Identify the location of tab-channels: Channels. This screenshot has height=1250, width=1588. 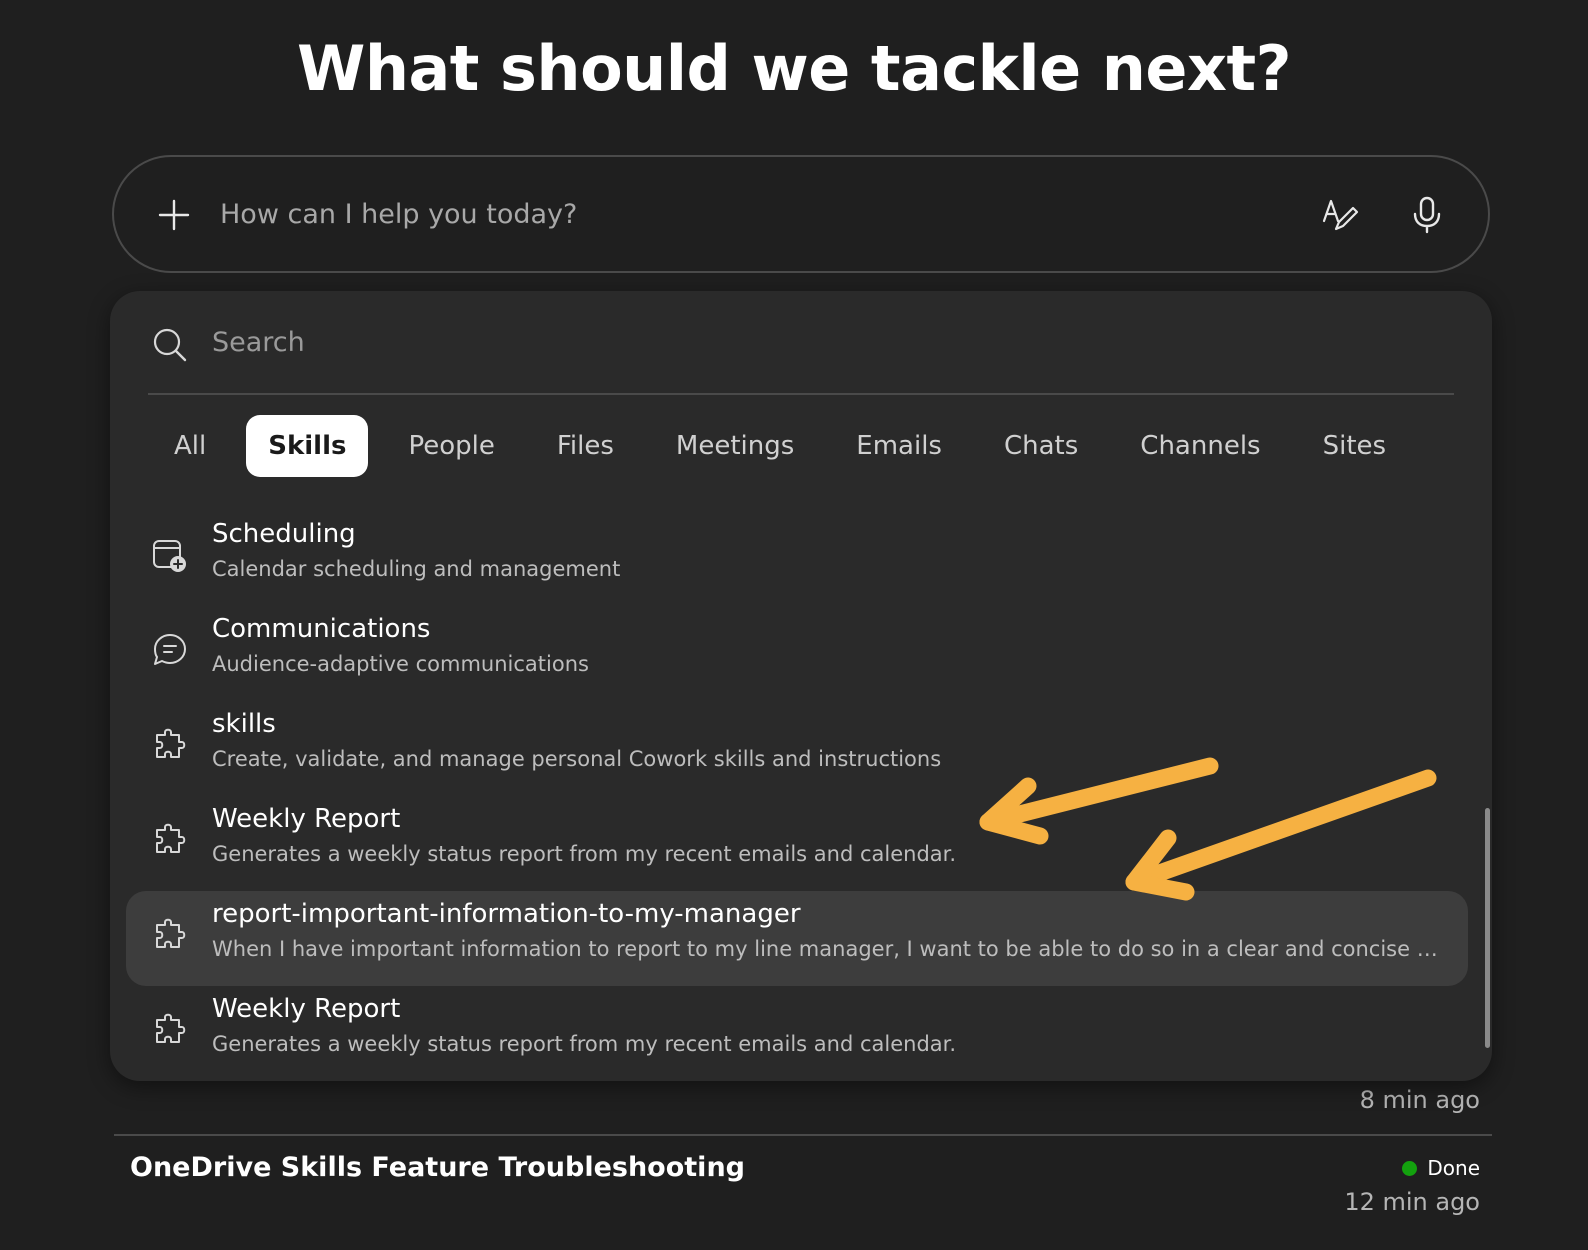
(1200, 446).